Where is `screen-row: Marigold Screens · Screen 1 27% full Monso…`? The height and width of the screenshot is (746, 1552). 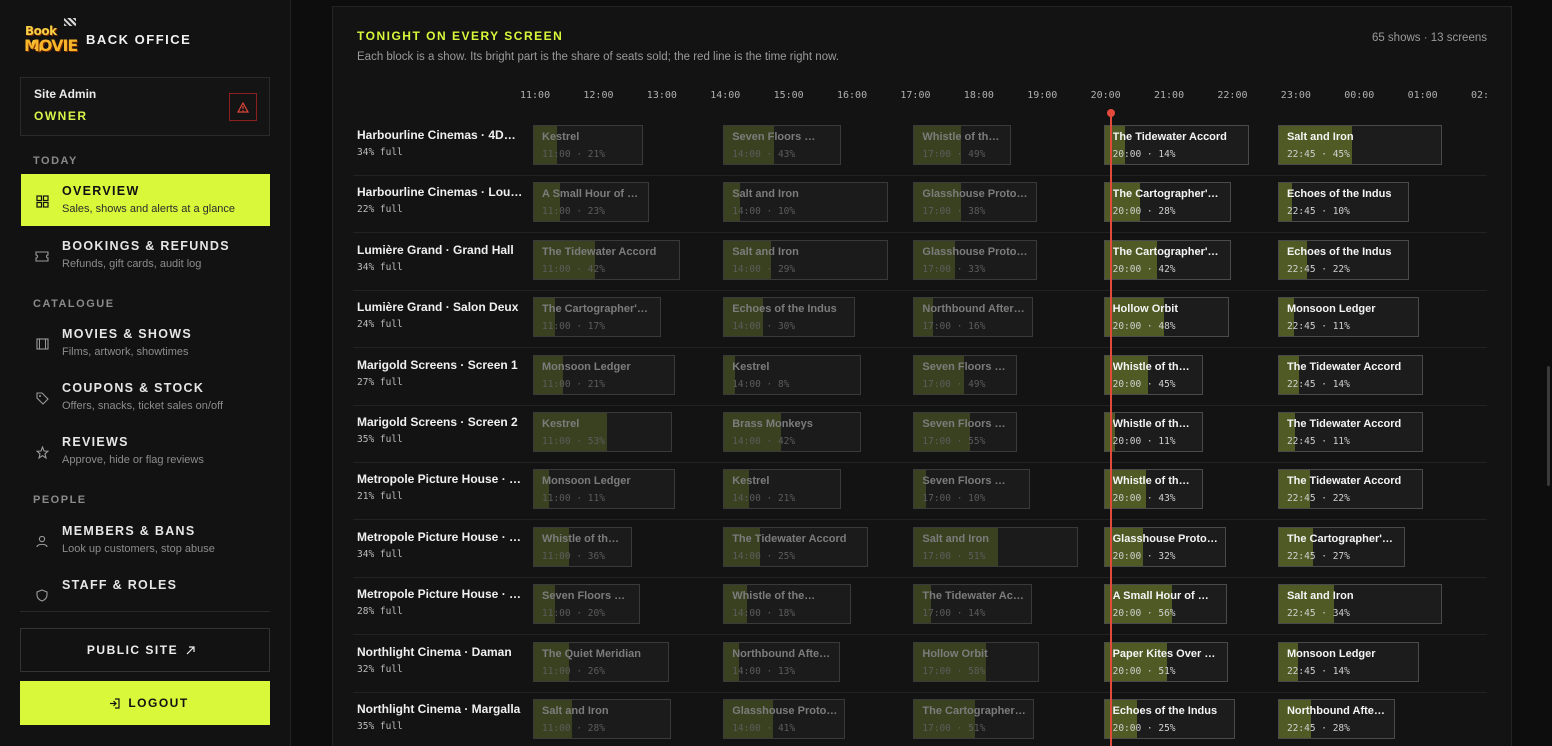 screen-row: Marigold Screens · Screen 1 27% full Monso… is located at coordinates (920, 377).